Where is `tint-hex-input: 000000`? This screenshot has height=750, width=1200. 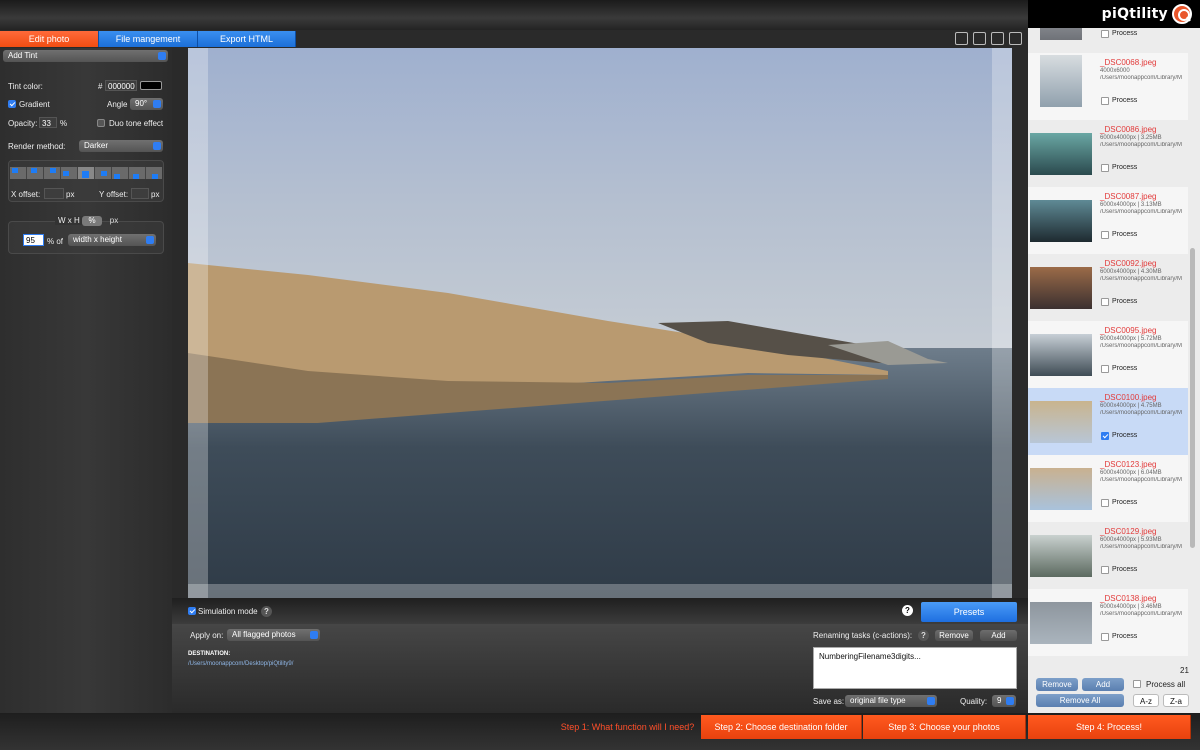
tint-hex-input: 000000 is located at coordinates (121, 85).